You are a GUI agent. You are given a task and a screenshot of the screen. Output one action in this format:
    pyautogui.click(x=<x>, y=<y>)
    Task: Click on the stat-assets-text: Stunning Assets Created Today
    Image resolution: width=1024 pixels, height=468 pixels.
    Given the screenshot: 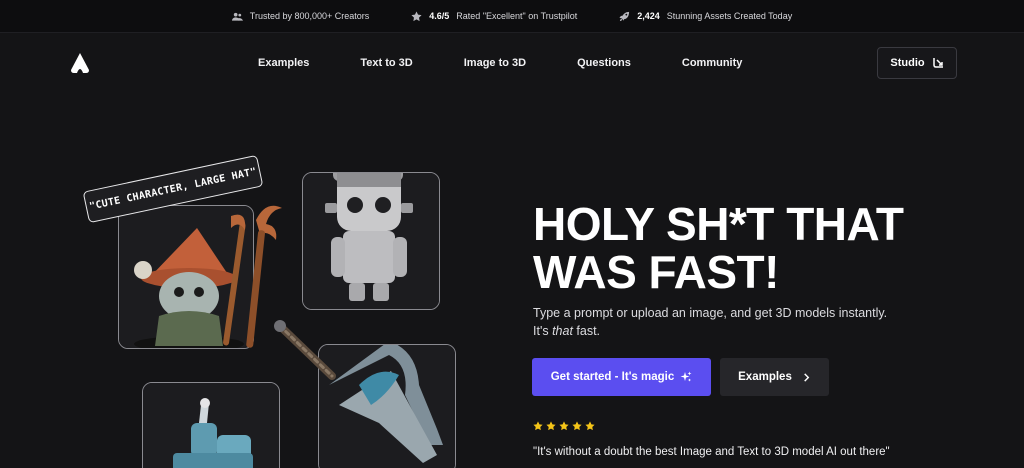 What is the action you would take?
    pyautogui.click(x=729, y=16)
    